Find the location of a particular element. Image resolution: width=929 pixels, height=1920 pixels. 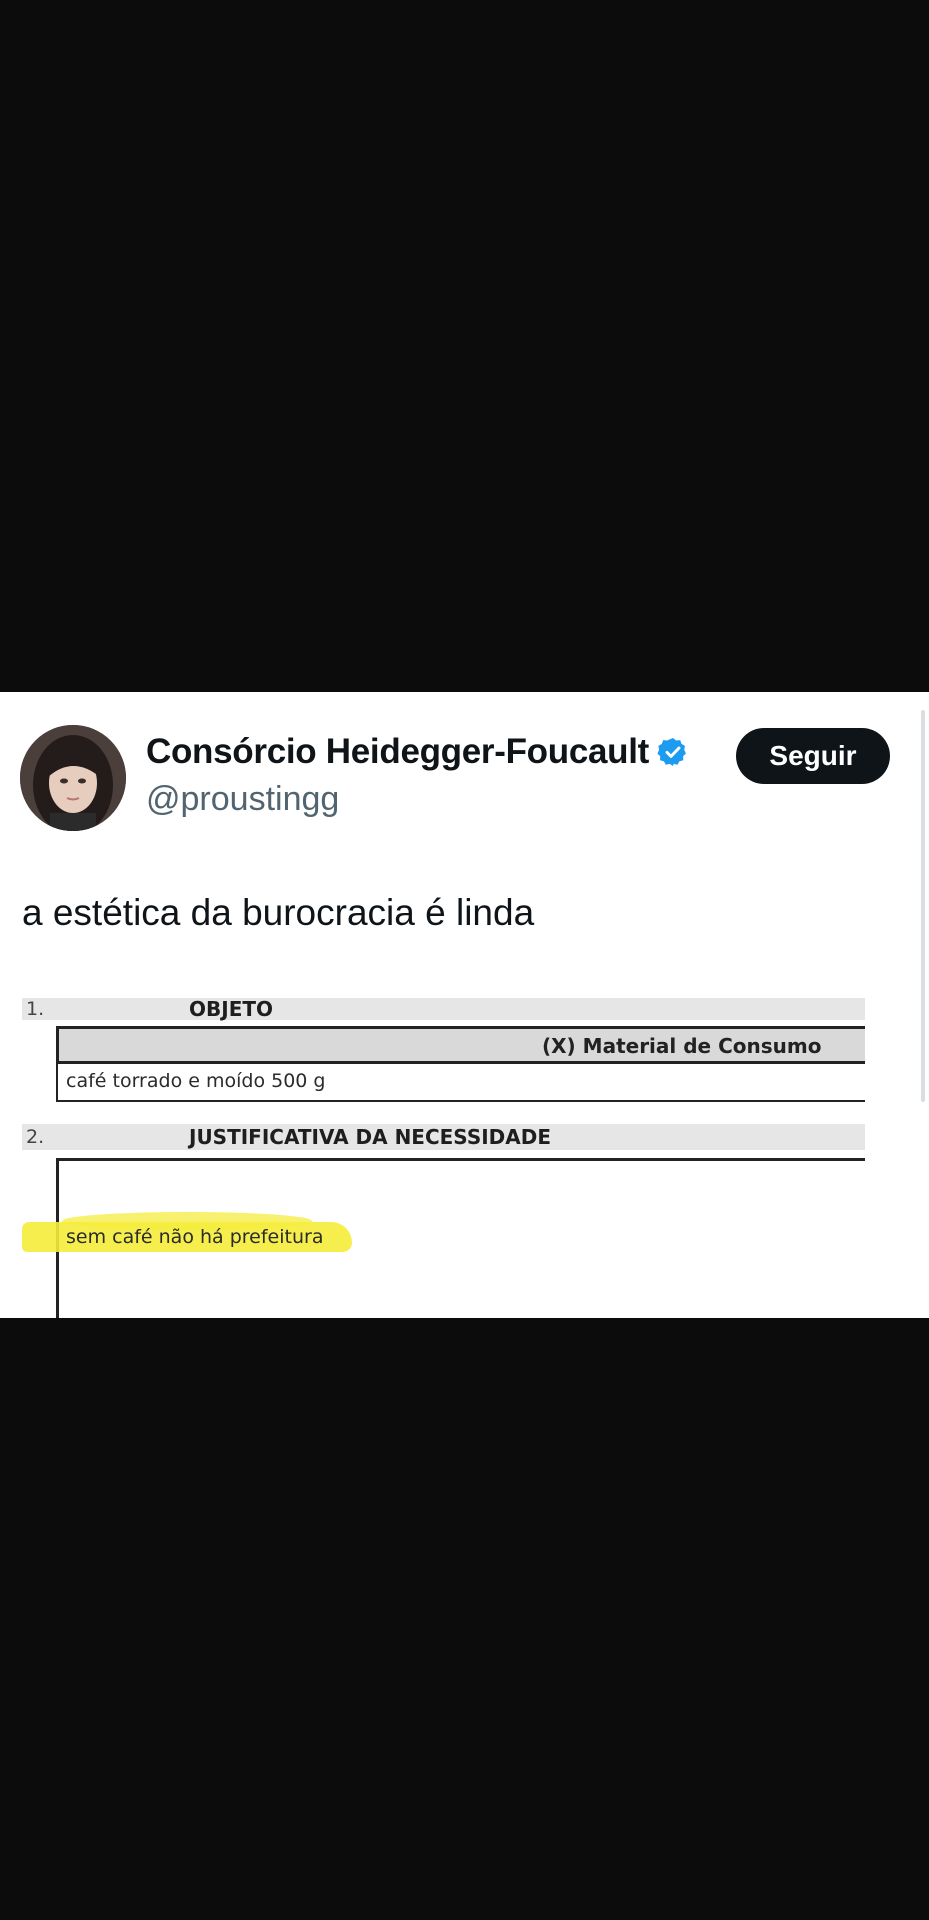

section-title: OBJETO is located at coordinates (231, 1009).